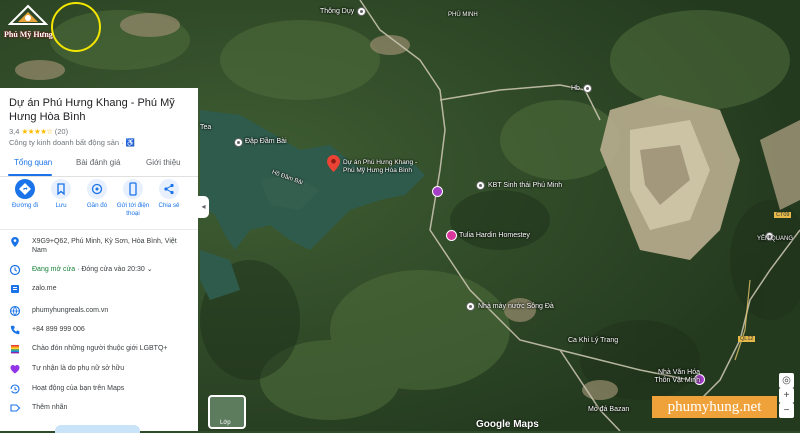 This screenshot has height=433, width=800. What do you see at coordinates (516, 306) in the screenshot?
I see `map-label-nha-may-nuoc: Nhà máy nước Sông Đà` at bounding box center [516, 306].